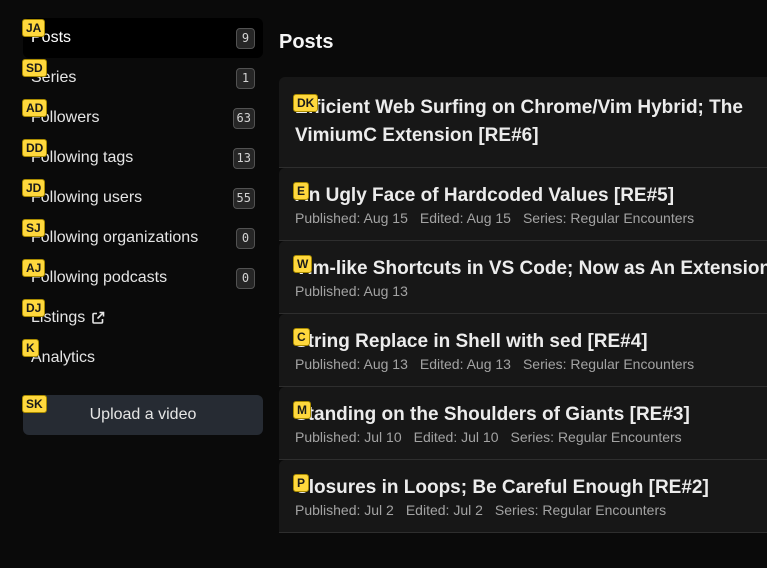  What do you see at coordinates (34, 308) in the screenshot?
I see `hint-badge: DJ` at bounding box center [34, 308].